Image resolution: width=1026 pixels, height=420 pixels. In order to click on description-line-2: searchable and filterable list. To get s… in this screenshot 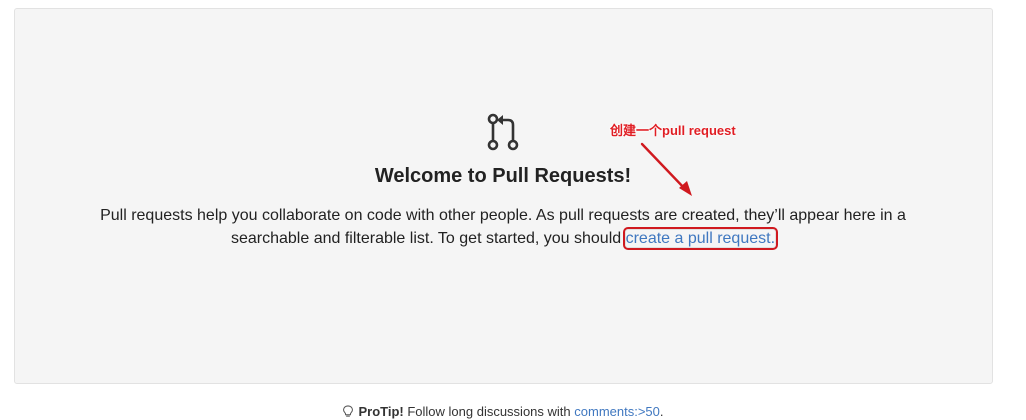, I will do `click(428, 238)`.